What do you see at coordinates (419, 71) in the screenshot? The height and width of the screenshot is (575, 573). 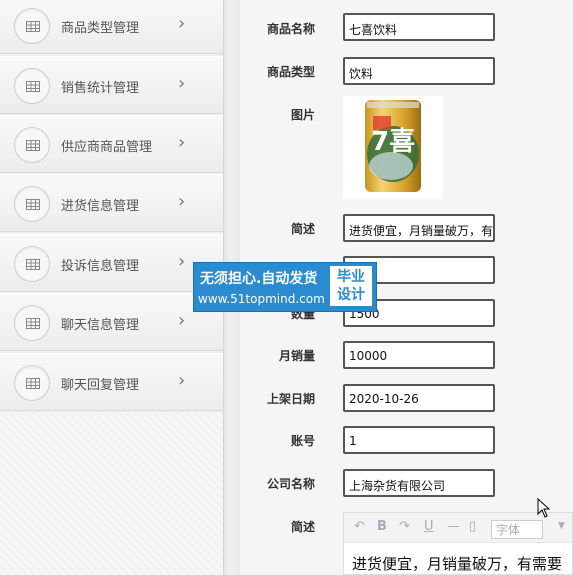 I see `product-type-field: 饮料` at bounding box center [419, 71].